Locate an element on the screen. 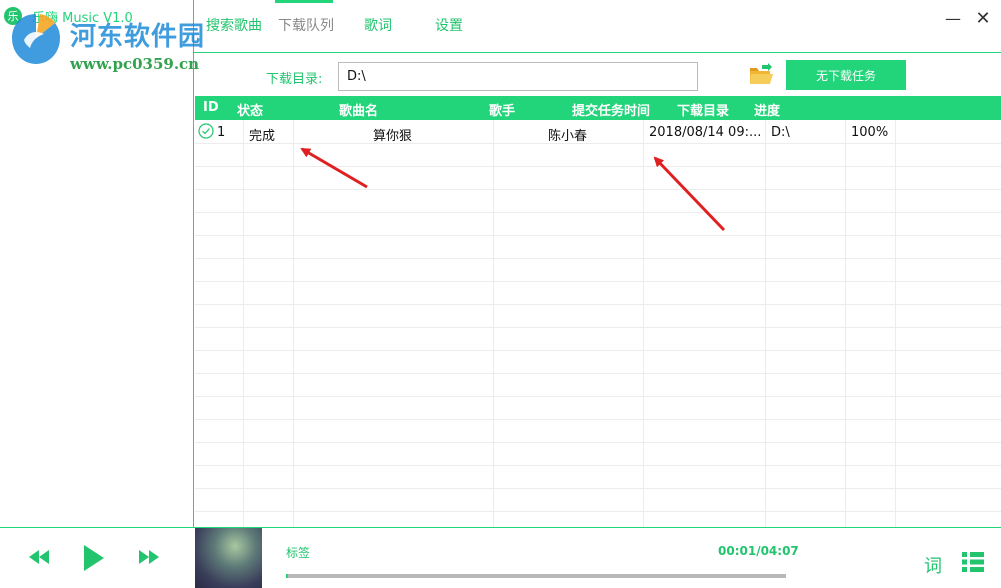  play-icon is located at coordinates (94, 558).